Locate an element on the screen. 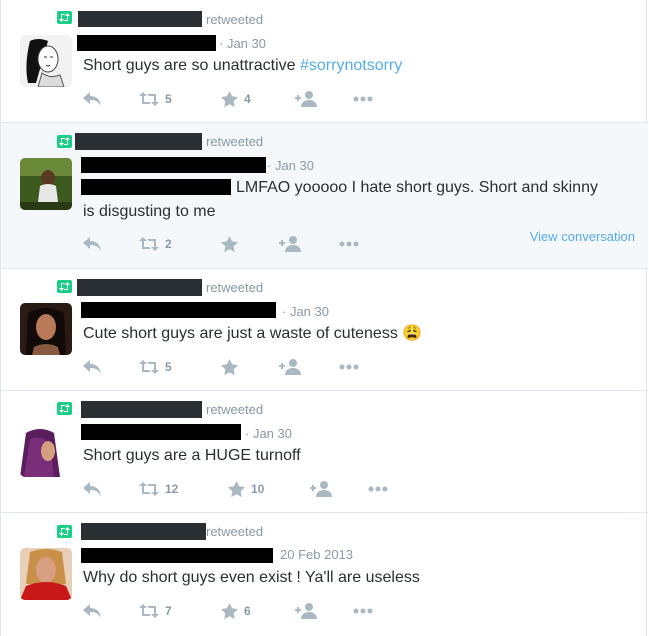 The height and width of the screenshot is (636, 649). retweet-count: 7 is located at coordinates (168, 611).